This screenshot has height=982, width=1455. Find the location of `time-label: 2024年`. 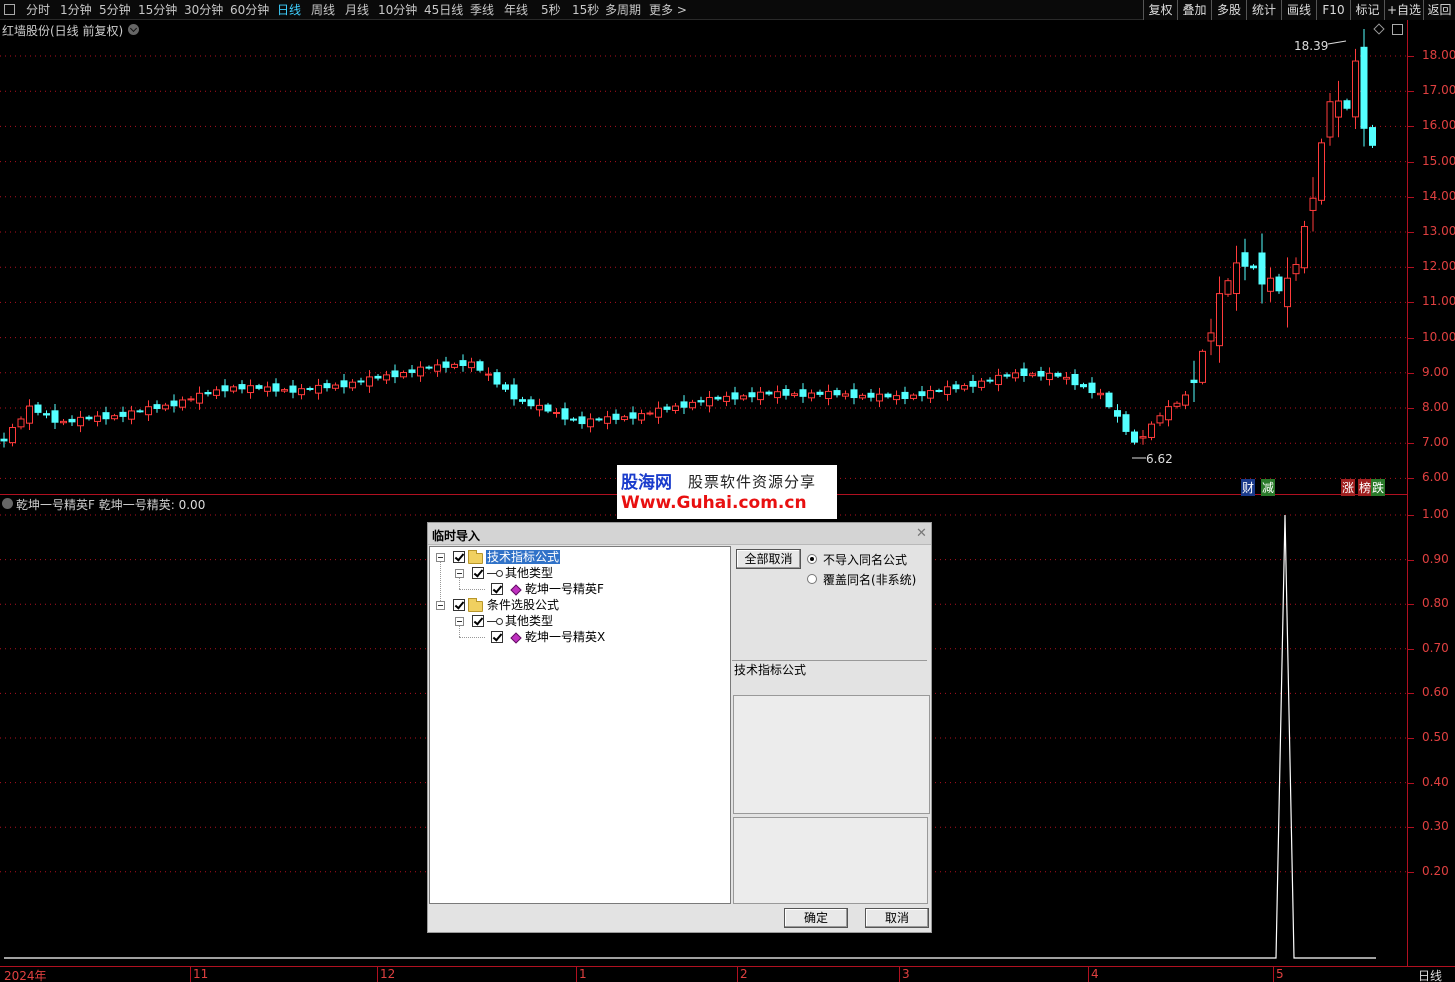

time-label: 2024年 is located at coordinates (25, 975).